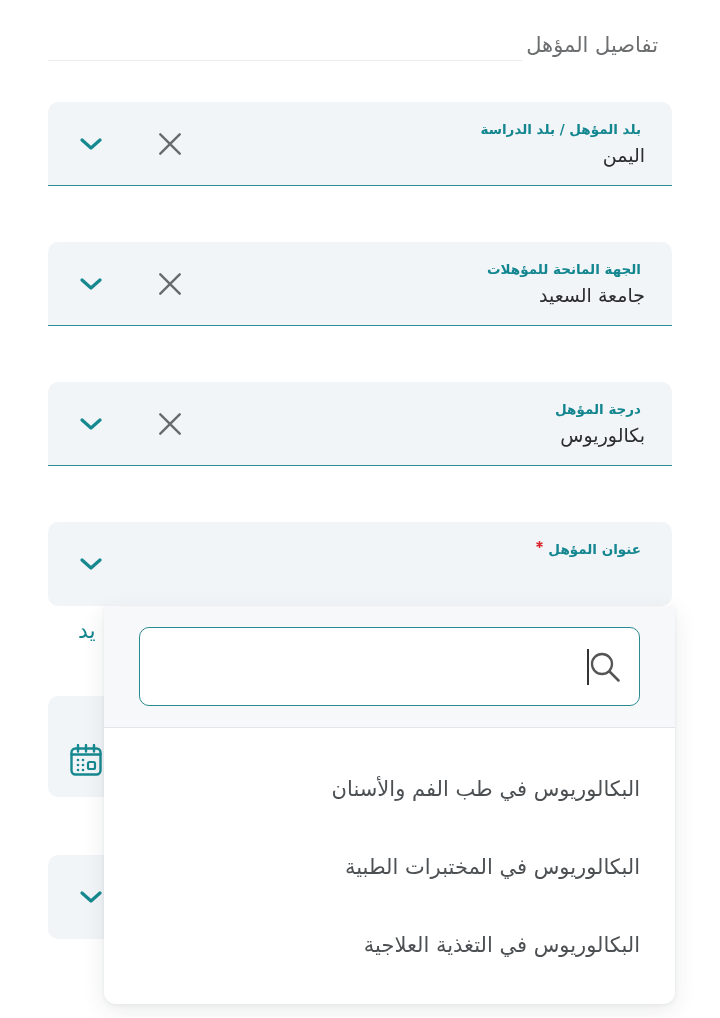 The width and height of the screenshot is (720, 1018). What do you see at coordinates (564, 269) in the screenshot?
I see `field-label: الجهة المانحة للمؤهلات` at bounding box center [564, 269].